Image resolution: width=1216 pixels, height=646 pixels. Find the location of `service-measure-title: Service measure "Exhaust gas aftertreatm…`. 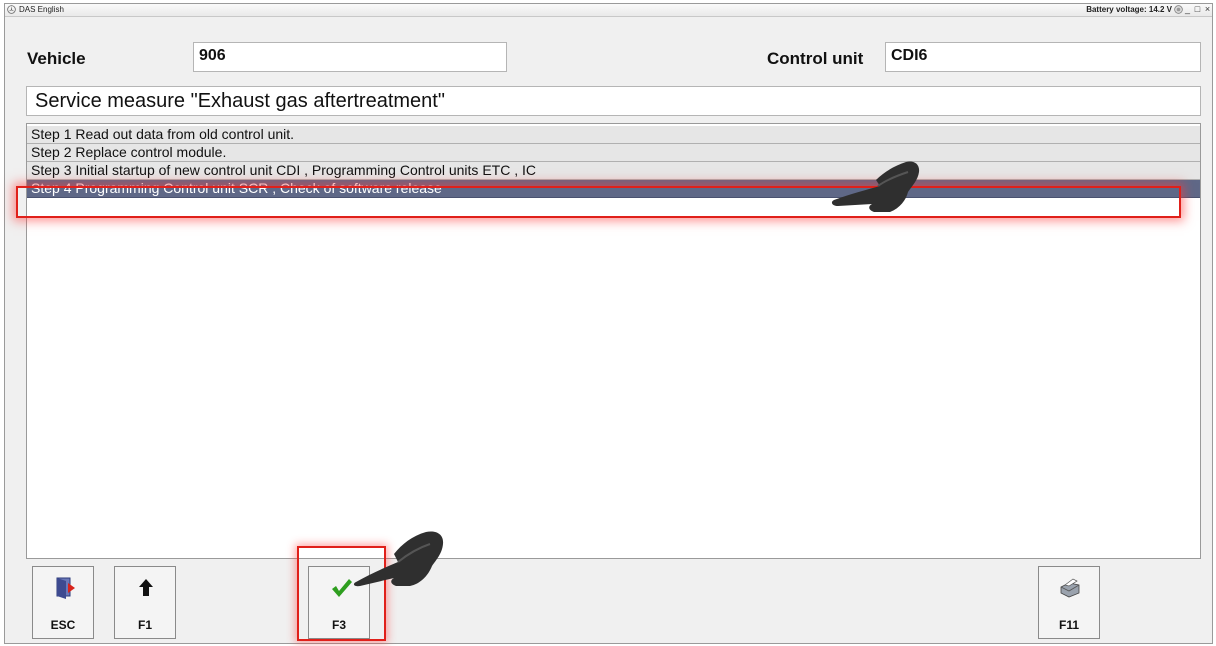

service-measure-title: Service measure "Exhaust gas aftertreatm… is located at coordinates (613, 101).